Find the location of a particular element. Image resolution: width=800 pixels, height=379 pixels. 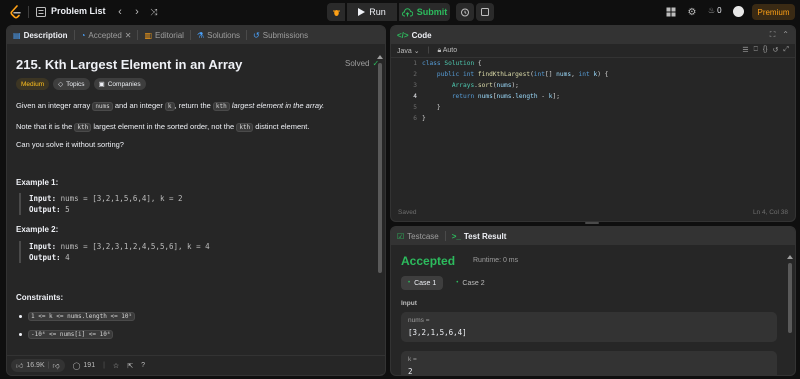

code-line: return nums[nums.length - k]; is located at coordinates (491, 97).